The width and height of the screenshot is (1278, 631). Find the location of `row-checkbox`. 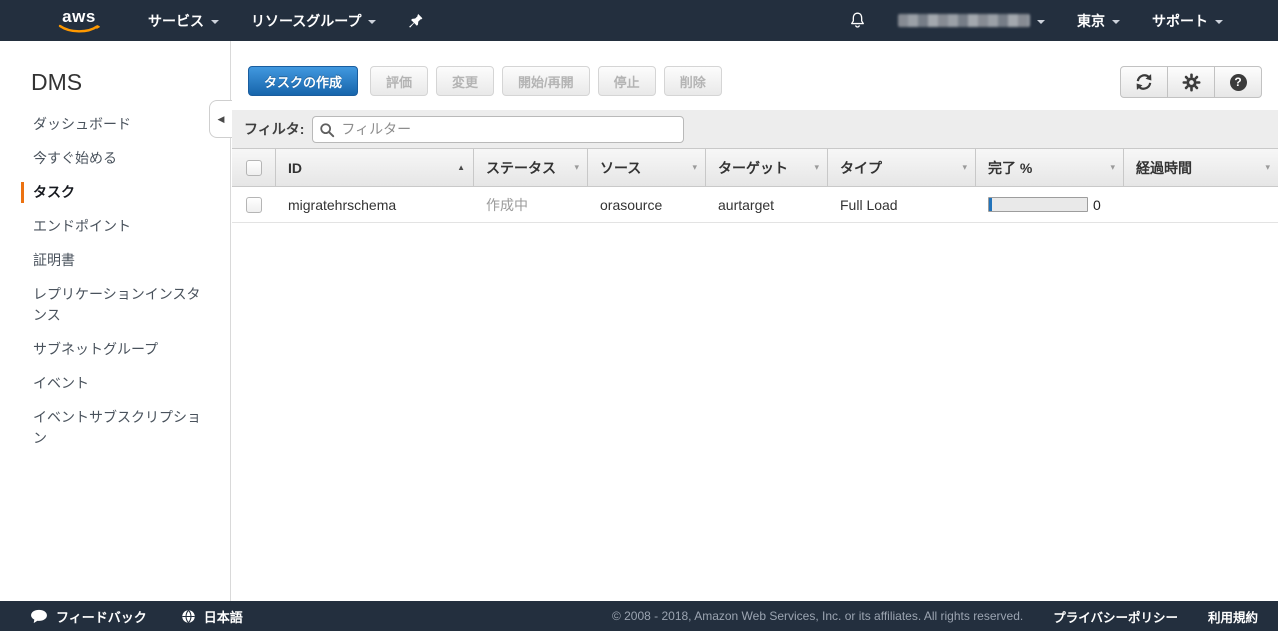

row-checkbox is located at coordinates (254, 204).